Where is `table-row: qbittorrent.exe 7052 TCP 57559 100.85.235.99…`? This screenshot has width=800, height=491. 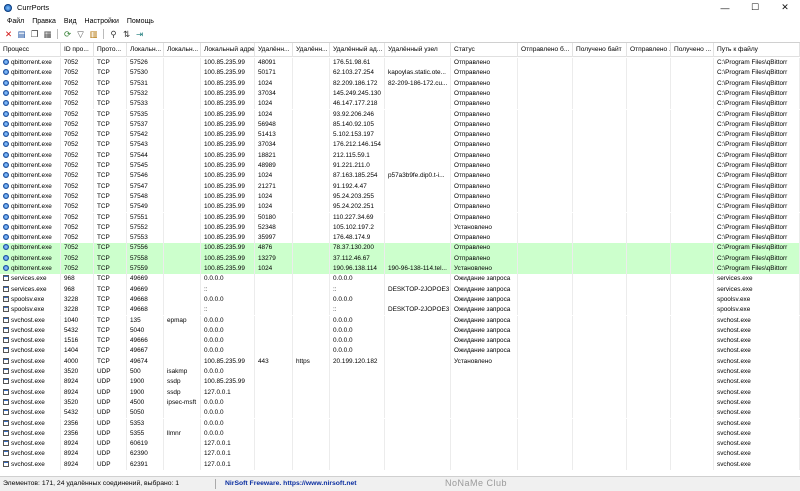
table-row: qbittorrent.exe 7052 TCP 57559 100.85.235.99… is located at coordinates (400, 269).